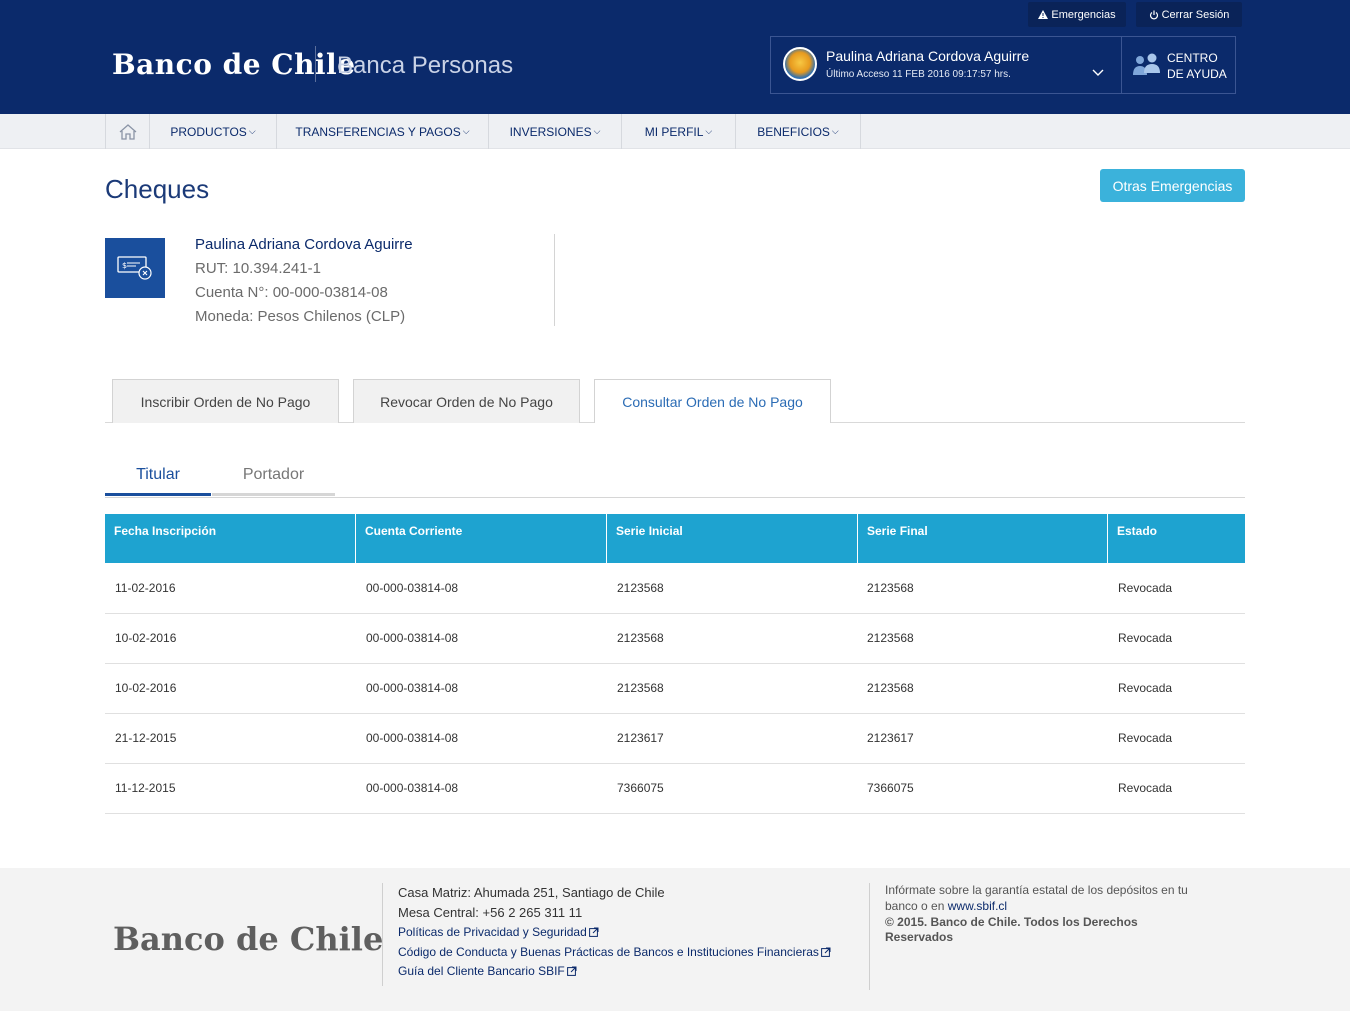  Describe the element at coordinates (890, 738) in the screenshot. I see `cell-serie-final: 2123617` at that location.